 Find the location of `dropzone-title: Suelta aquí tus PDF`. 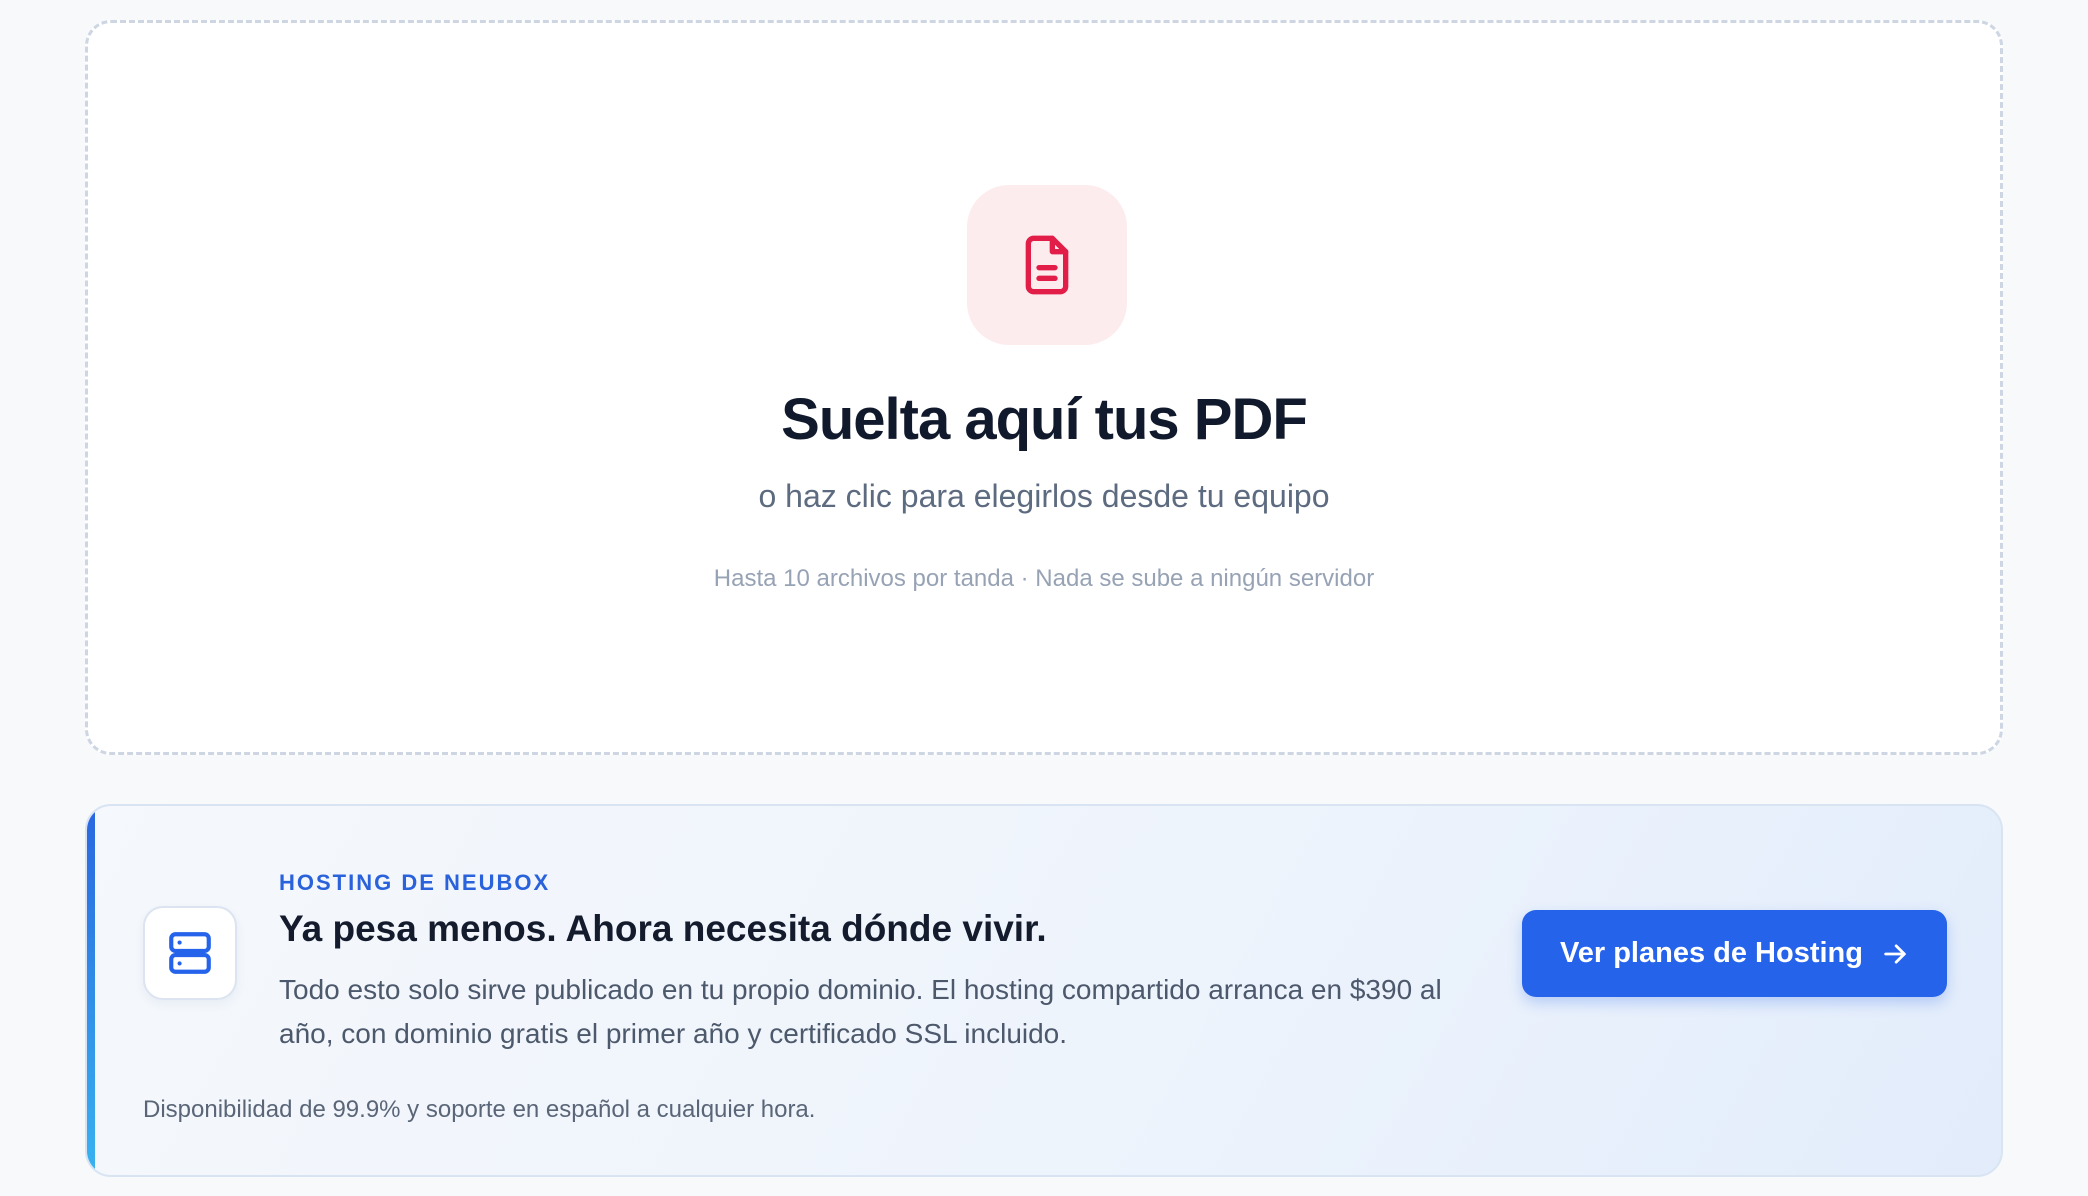

dropzone-title: Suelta aquí tus PDF is located at coordinates (1044, 419).